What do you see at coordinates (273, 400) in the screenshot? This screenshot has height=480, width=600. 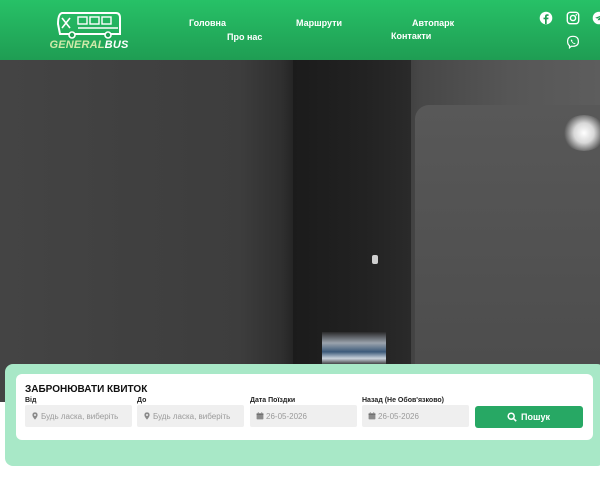 I see `date-label: Дата Поїздки` at bounding box center [273, 400].